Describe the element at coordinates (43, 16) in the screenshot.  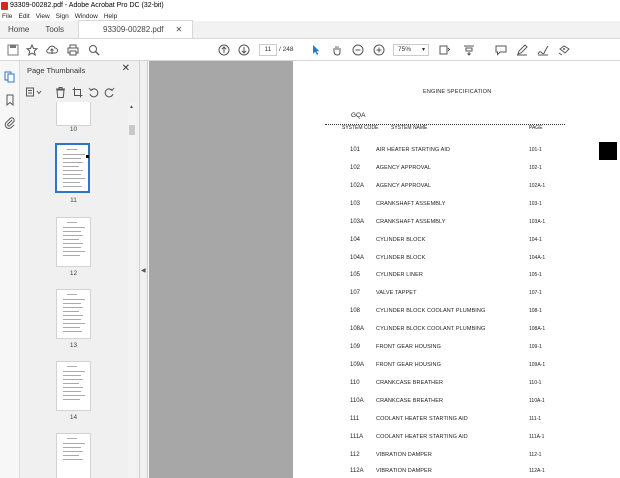
I see `menu-view: View` at that location.